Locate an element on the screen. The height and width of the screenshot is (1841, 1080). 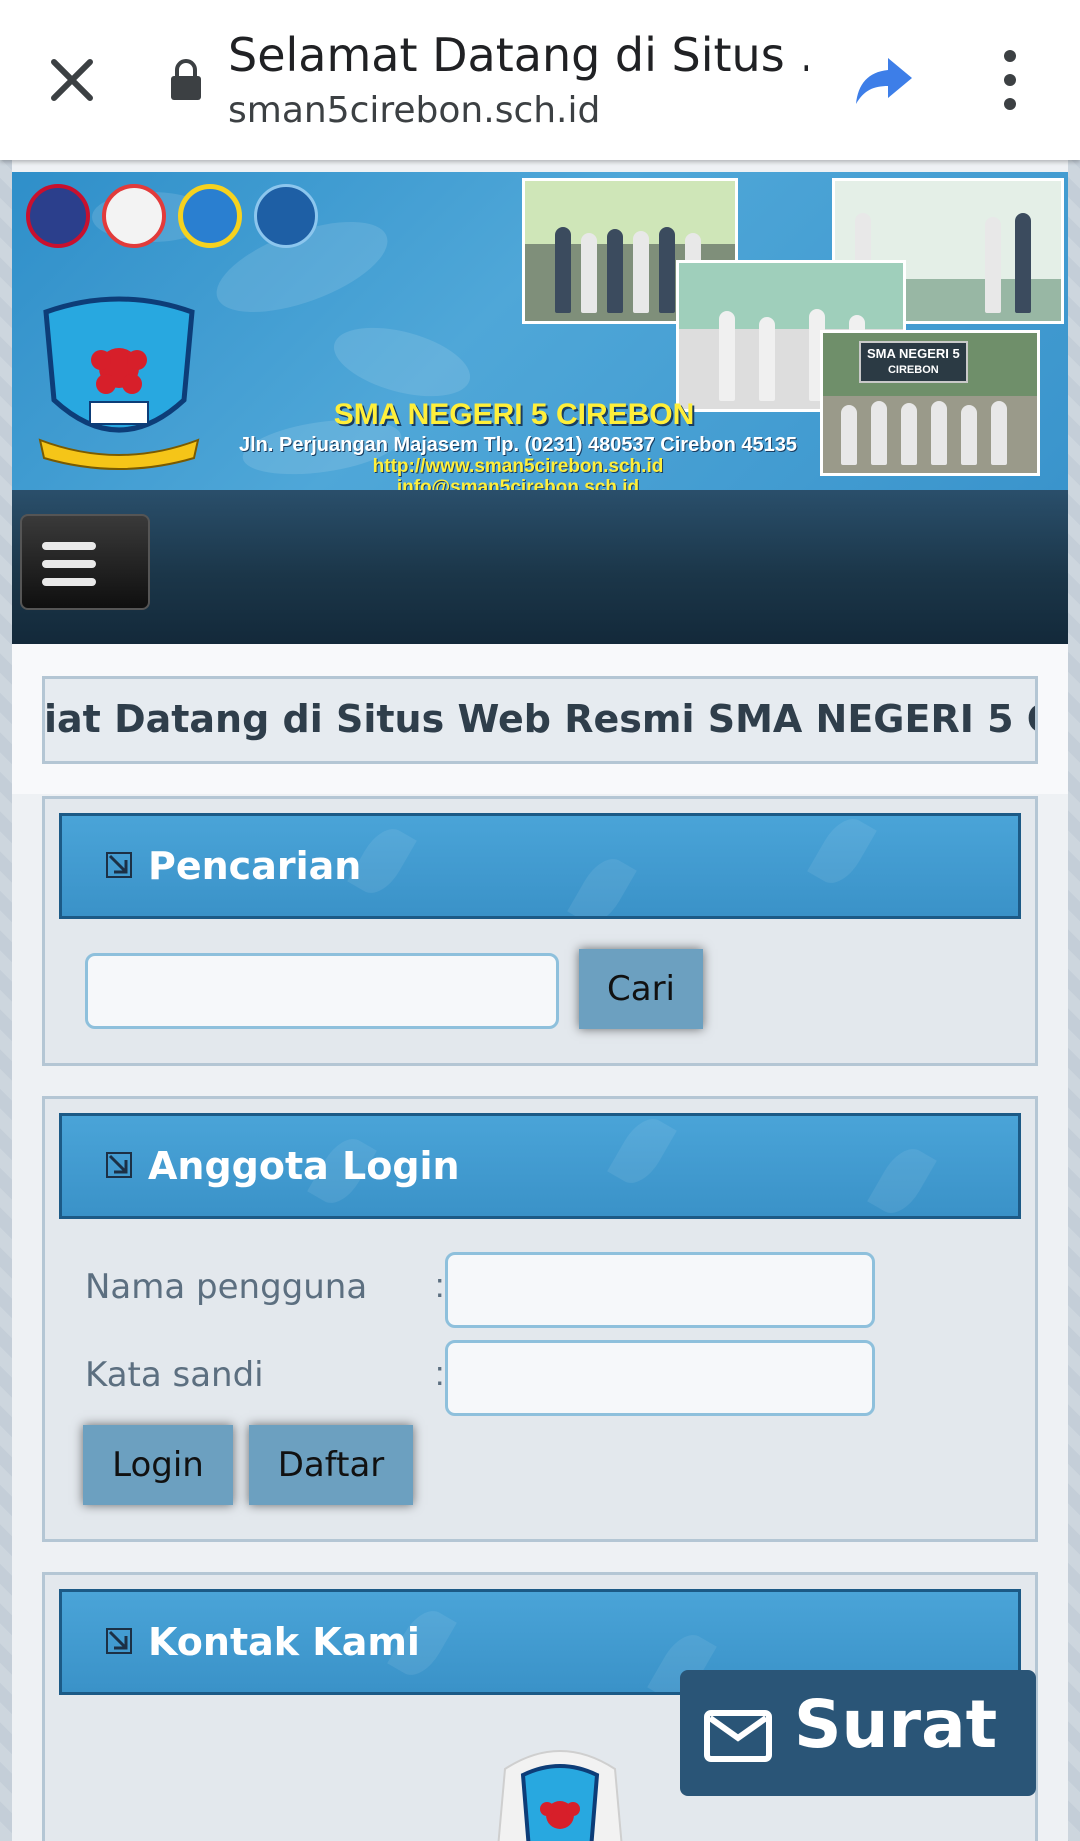
login-widget-title: Anggota Login is located at coordinates (304, 1166).